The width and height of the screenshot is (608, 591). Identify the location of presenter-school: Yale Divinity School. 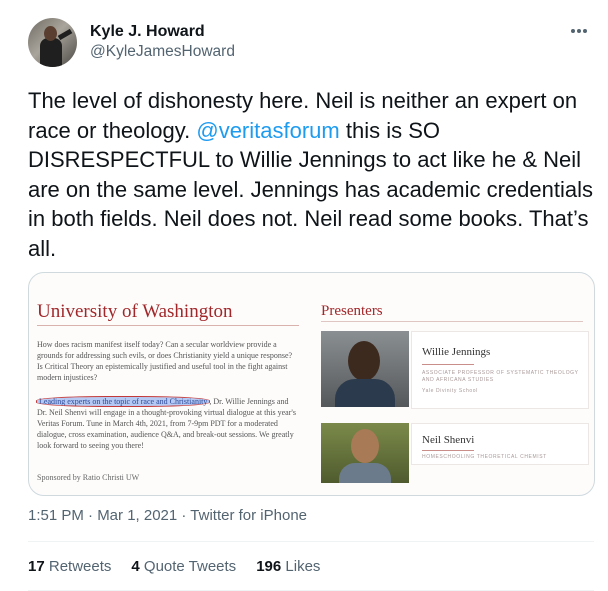
(450, 391).